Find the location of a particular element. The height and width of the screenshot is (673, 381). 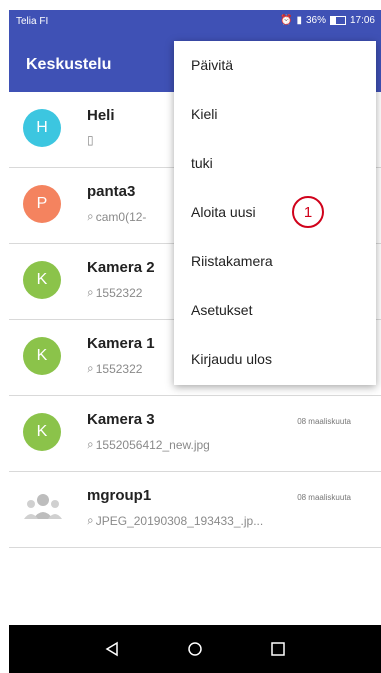

back-icon is located at coordinates (112, 649).